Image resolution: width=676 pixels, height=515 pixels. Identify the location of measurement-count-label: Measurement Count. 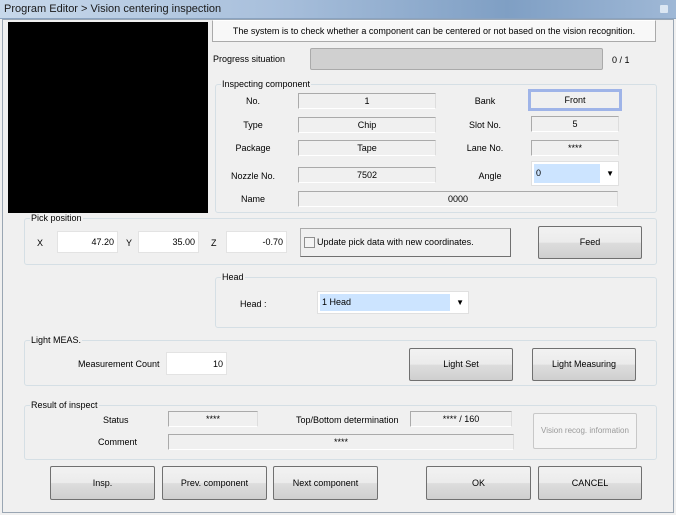
(119, 364).